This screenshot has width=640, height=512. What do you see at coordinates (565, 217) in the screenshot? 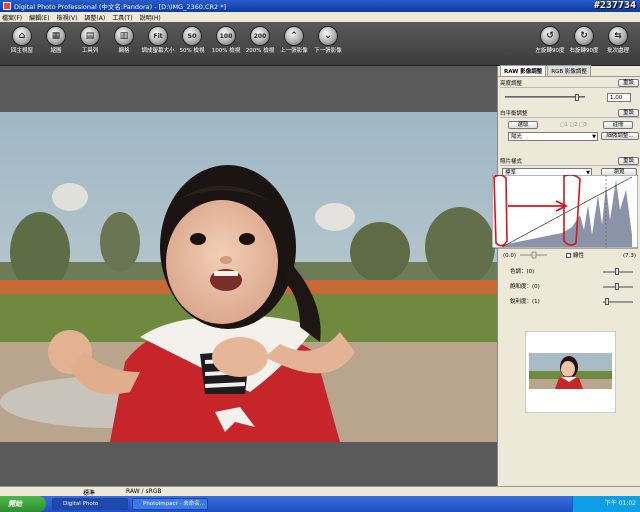
I see `tone-curve-histogram` at bounding box center [565, 217].